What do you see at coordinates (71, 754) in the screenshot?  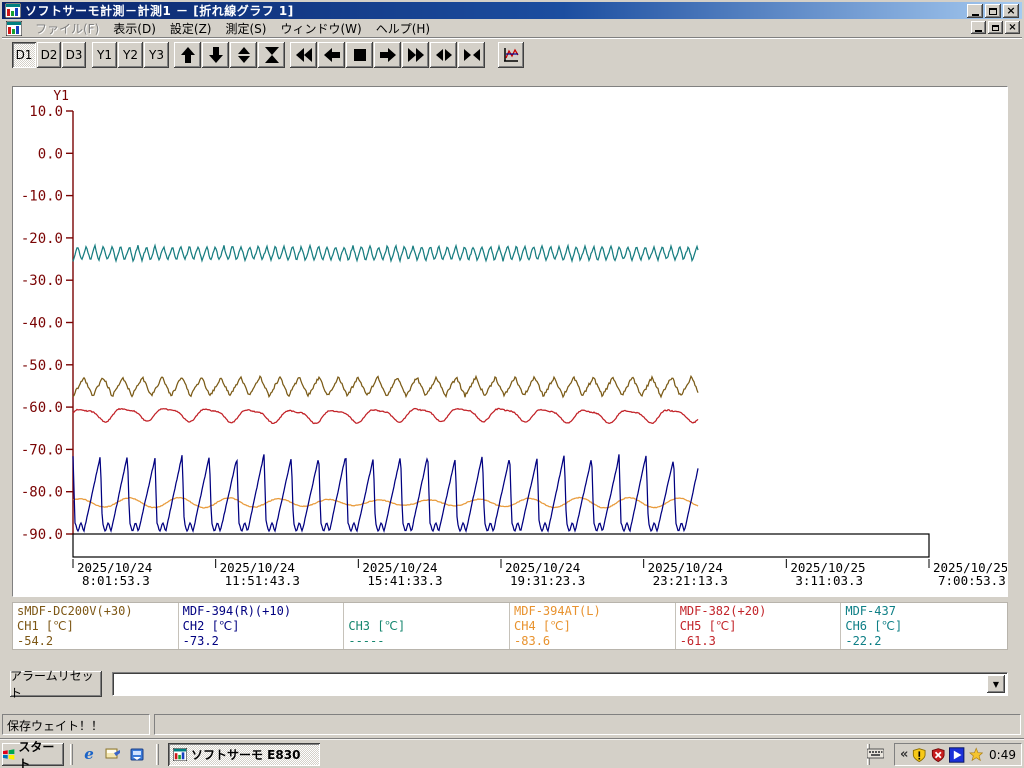 I see `quicklaunch-handle` at bounding box center [71, 754].